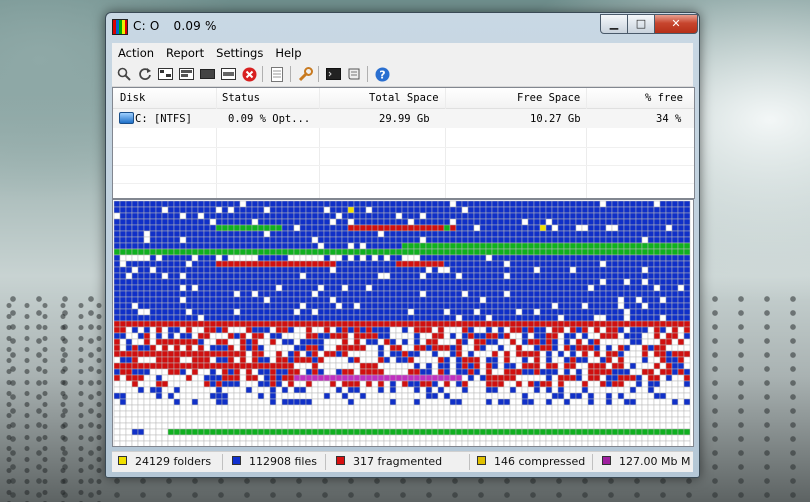  What do you see at coordinates (354, 74) in the screenshot?
I see `script-icon` at bounding box center [354, 74].